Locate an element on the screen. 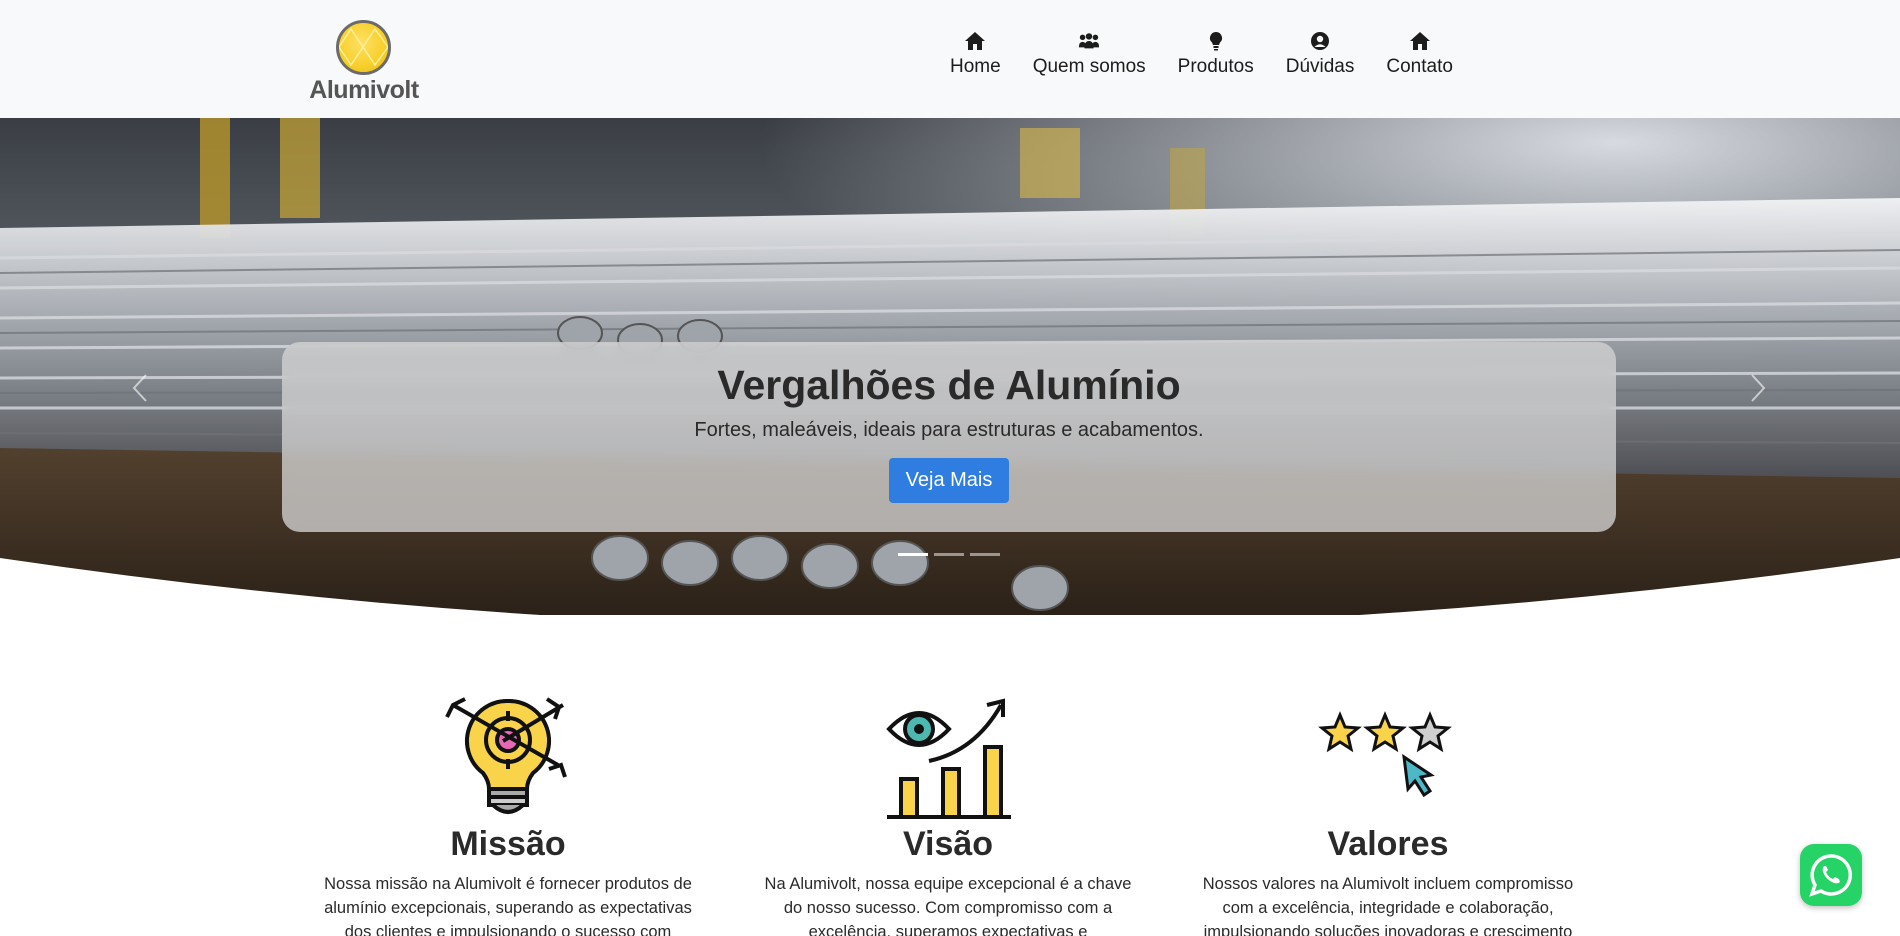 The image size is (1900, 936). main-nav: Home Quem somos Produtos Dúvidas Contato is located at coordinates (1201, 60).